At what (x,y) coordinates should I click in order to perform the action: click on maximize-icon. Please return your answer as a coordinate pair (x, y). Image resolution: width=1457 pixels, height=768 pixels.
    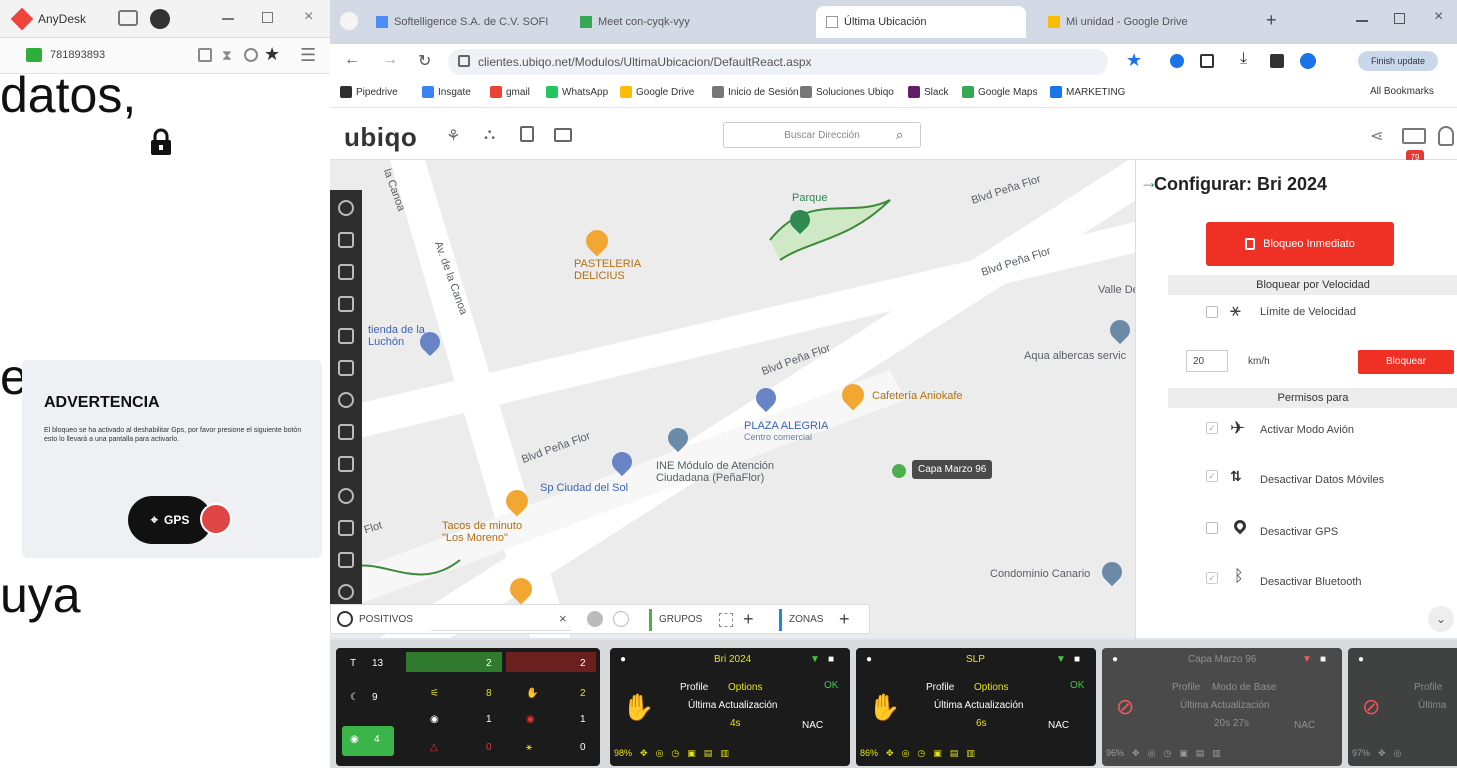
    Looking at the image, I should click on (267, 17).